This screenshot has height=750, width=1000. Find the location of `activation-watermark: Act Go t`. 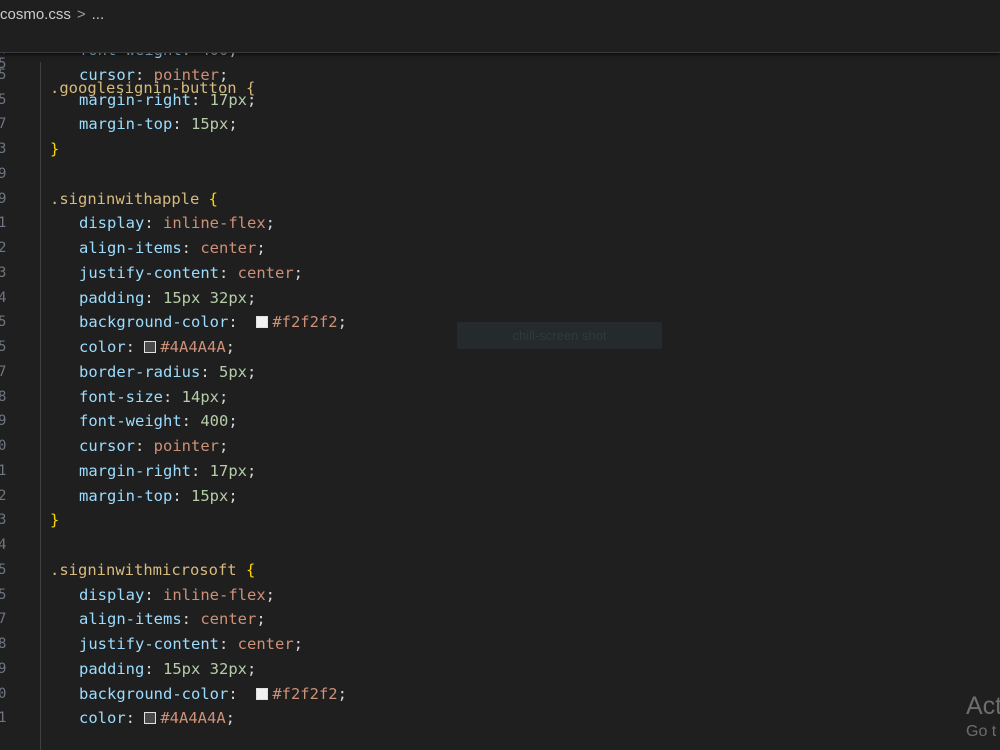

activation-watermark: Act Go t is located at coordinates (983, 716).